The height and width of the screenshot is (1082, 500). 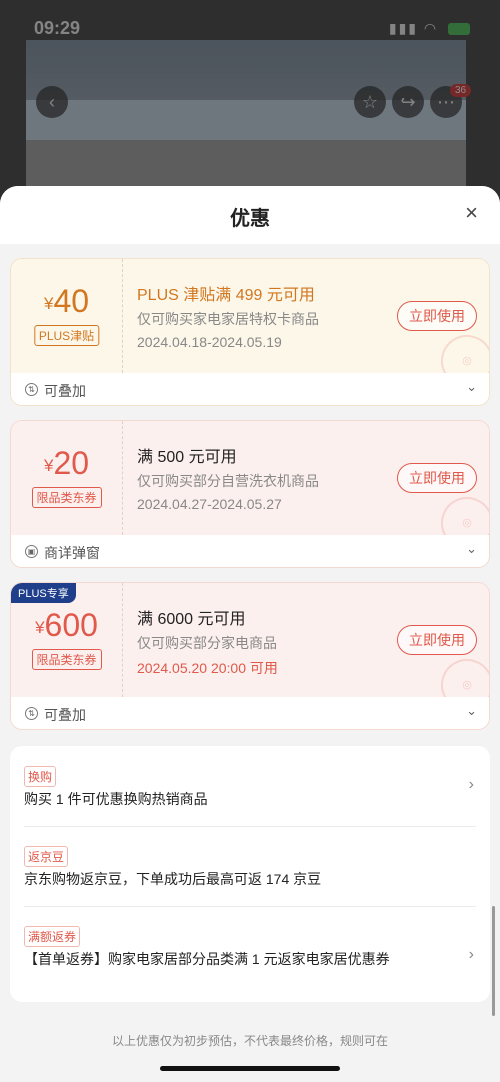 What do you see at coordinates (71, 301) in the screenshot?
I see `coupon-value: 40` at bounding box center [71, 301].